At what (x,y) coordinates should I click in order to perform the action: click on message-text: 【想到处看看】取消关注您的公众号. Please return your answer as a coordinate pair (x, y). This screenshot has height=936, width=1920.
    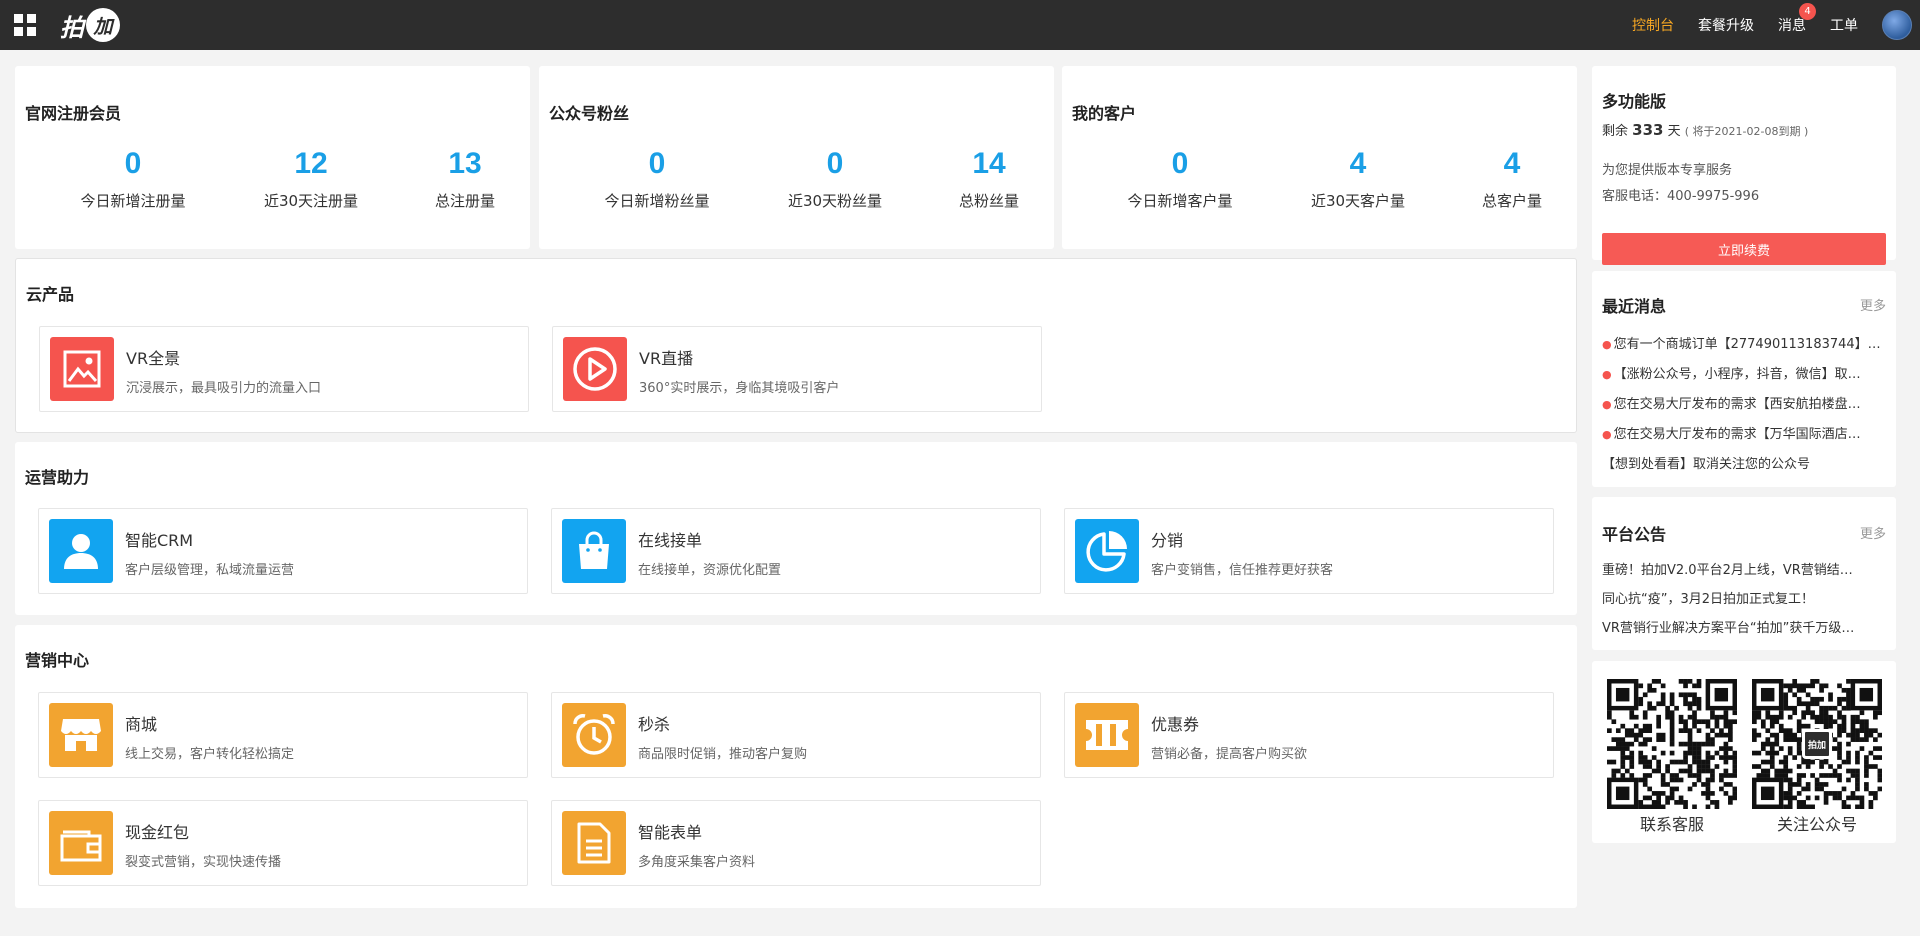
    Looking at the image, I should click on (1706, 464).